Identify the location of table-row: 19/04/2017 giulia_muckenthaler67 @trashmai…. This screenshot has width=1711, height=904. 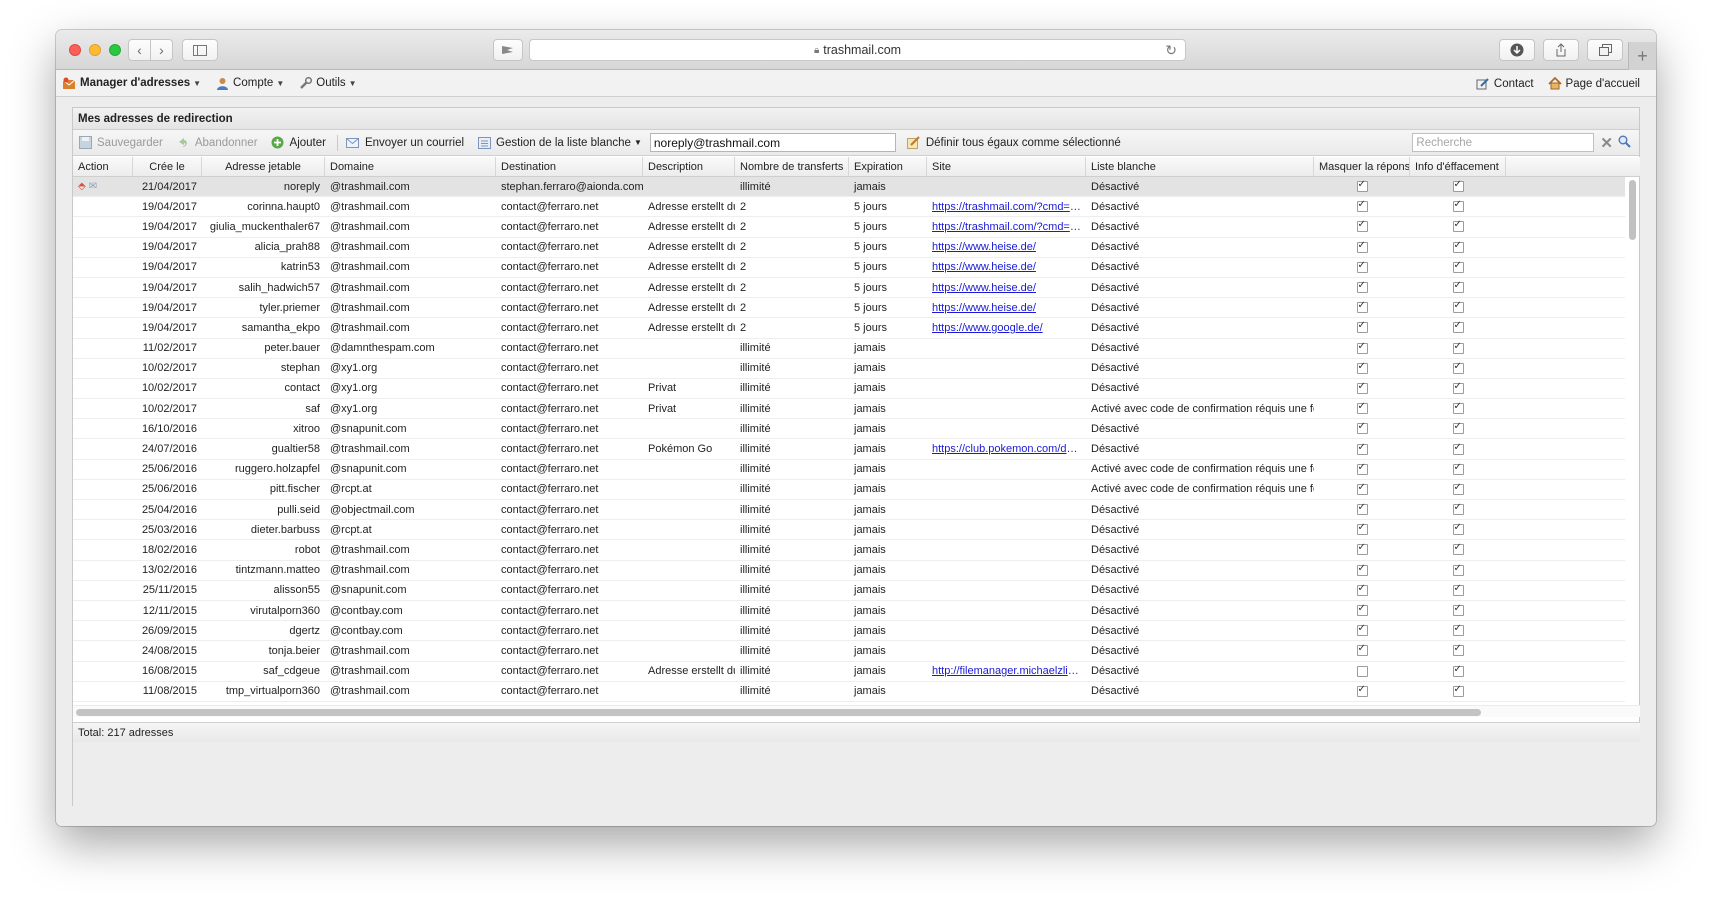
(849, 227).